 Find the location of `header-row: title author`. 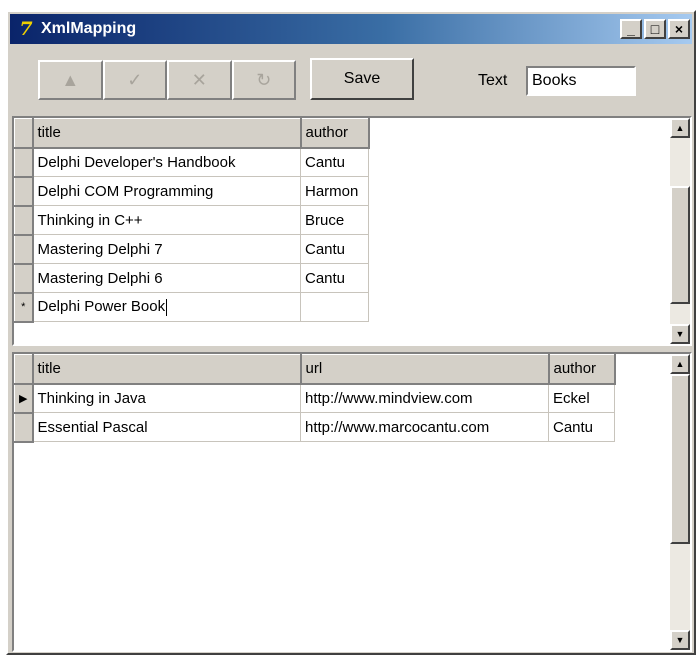

header-row: title author is located at coordinates (192, 133).